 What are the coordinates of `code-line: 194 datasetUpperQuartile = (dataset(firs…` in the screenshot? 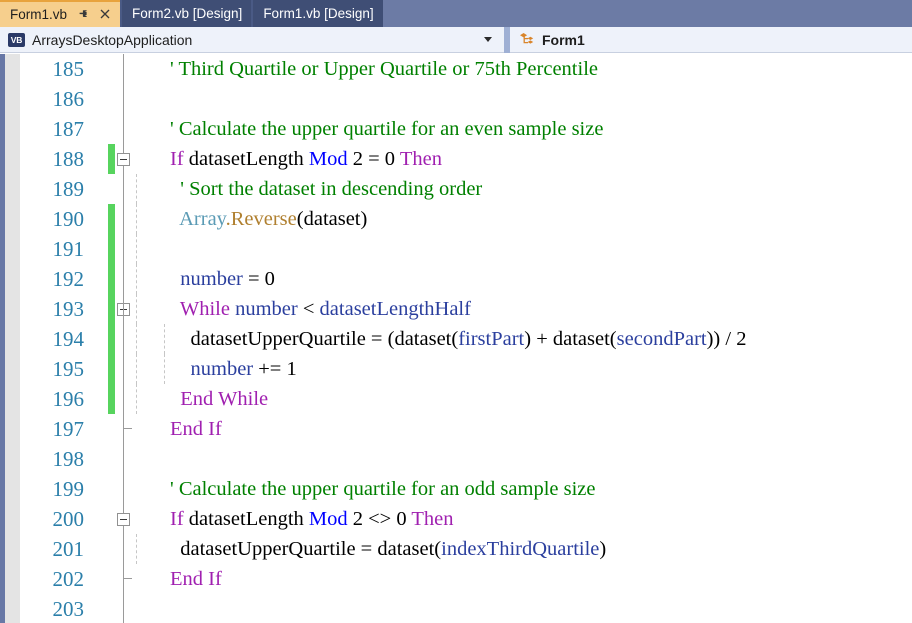 It's located at (456, 339).